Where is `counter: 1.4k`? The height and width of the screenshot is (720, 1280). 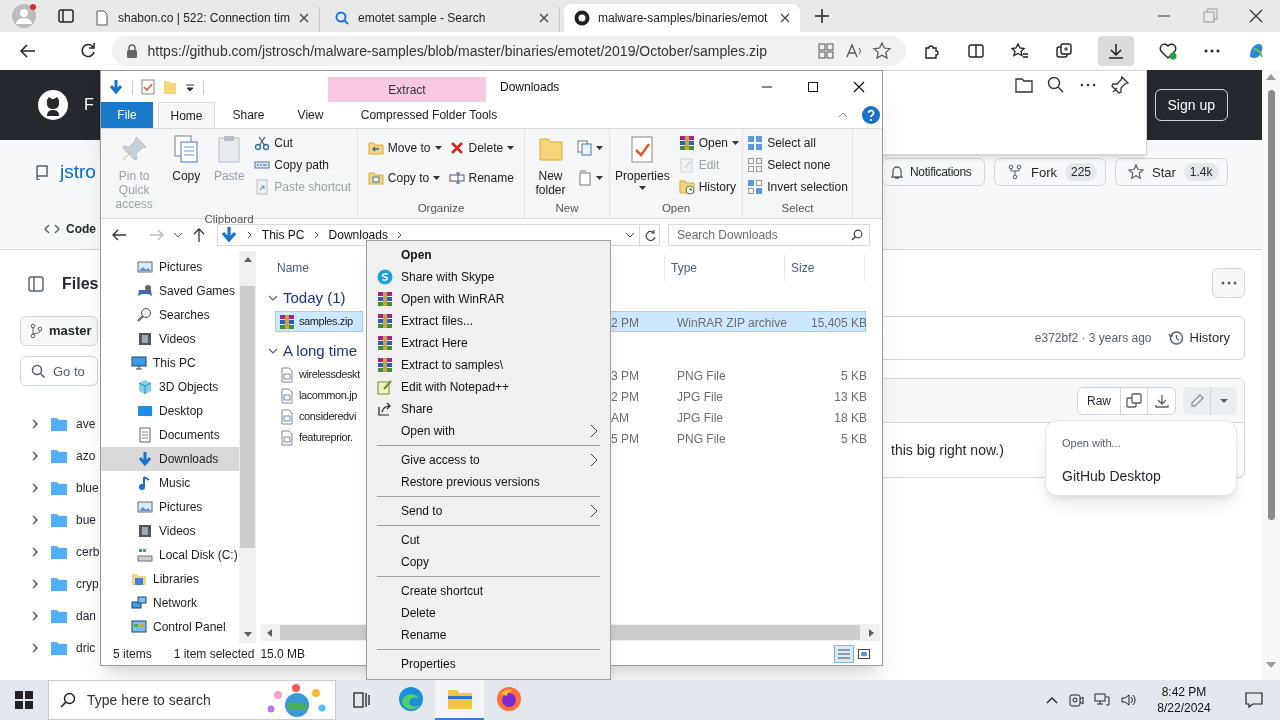
counter: 1.4k is located at coordinates (1201, 172).